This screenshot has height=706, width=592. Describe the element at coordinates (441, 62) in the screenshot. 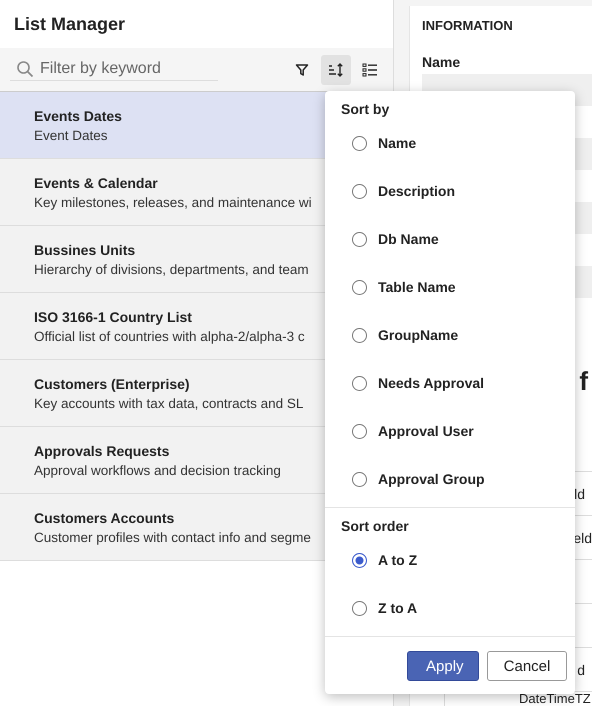

I see `field-label: Name` at that location.